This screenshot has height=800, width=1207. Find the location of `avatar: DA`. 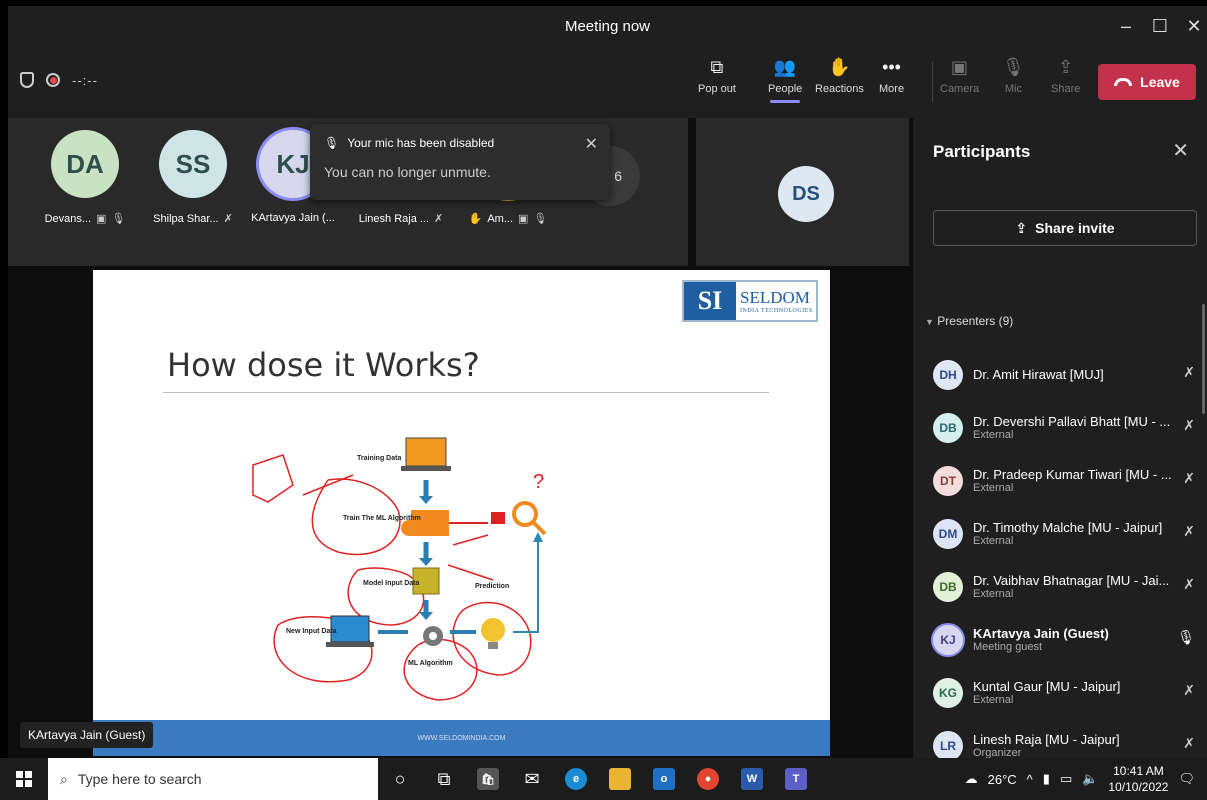

avatar: DA is located at coordinates (85, 164).